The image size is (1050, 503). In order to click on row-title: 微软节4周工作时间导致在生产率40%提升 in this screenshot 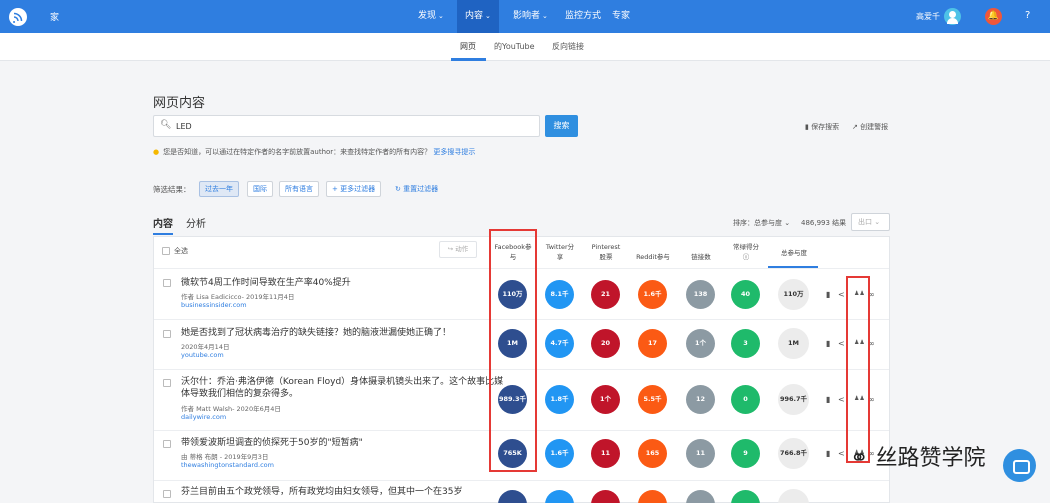, I will do `click(331, 283)`.